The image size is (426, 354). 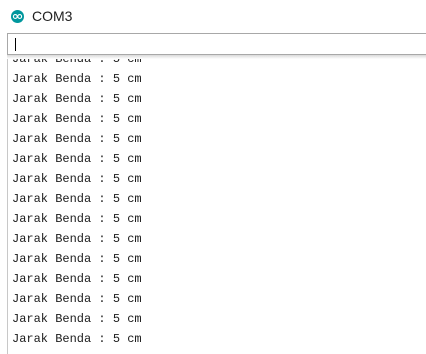 I want to click on window-title: COM3, so click(x=52, y=16).